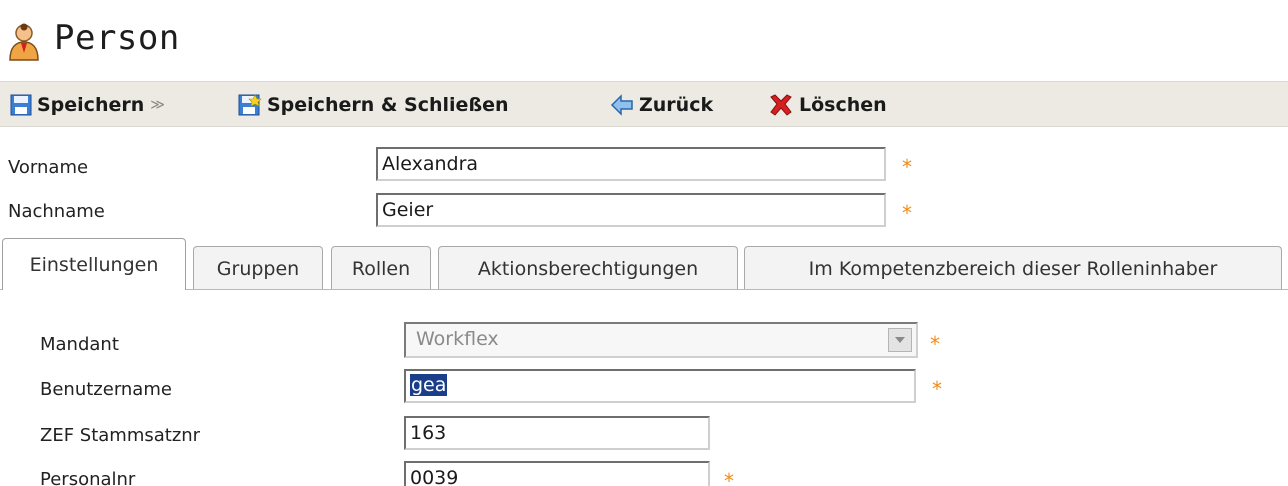  What do you see at coordinates (1013, 268) in the screenshot?
I see `tab-kompetenzbereich: Im Kompetenzbereich dieser Rolleninhaber` at bounding box center [1013, 268].